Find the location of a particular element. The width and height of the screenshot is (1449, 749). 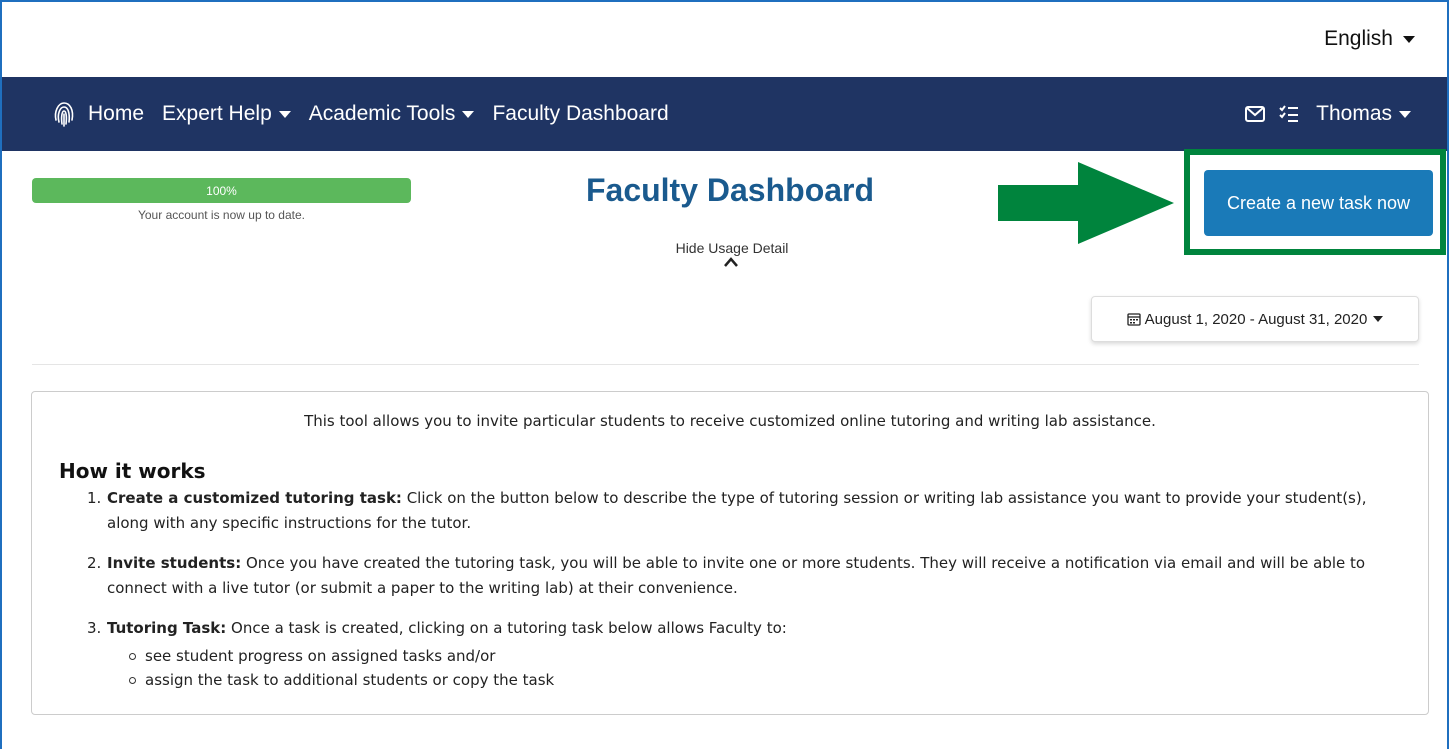

step-heading: Tutoring Task: is located at coordinates (167, 628).